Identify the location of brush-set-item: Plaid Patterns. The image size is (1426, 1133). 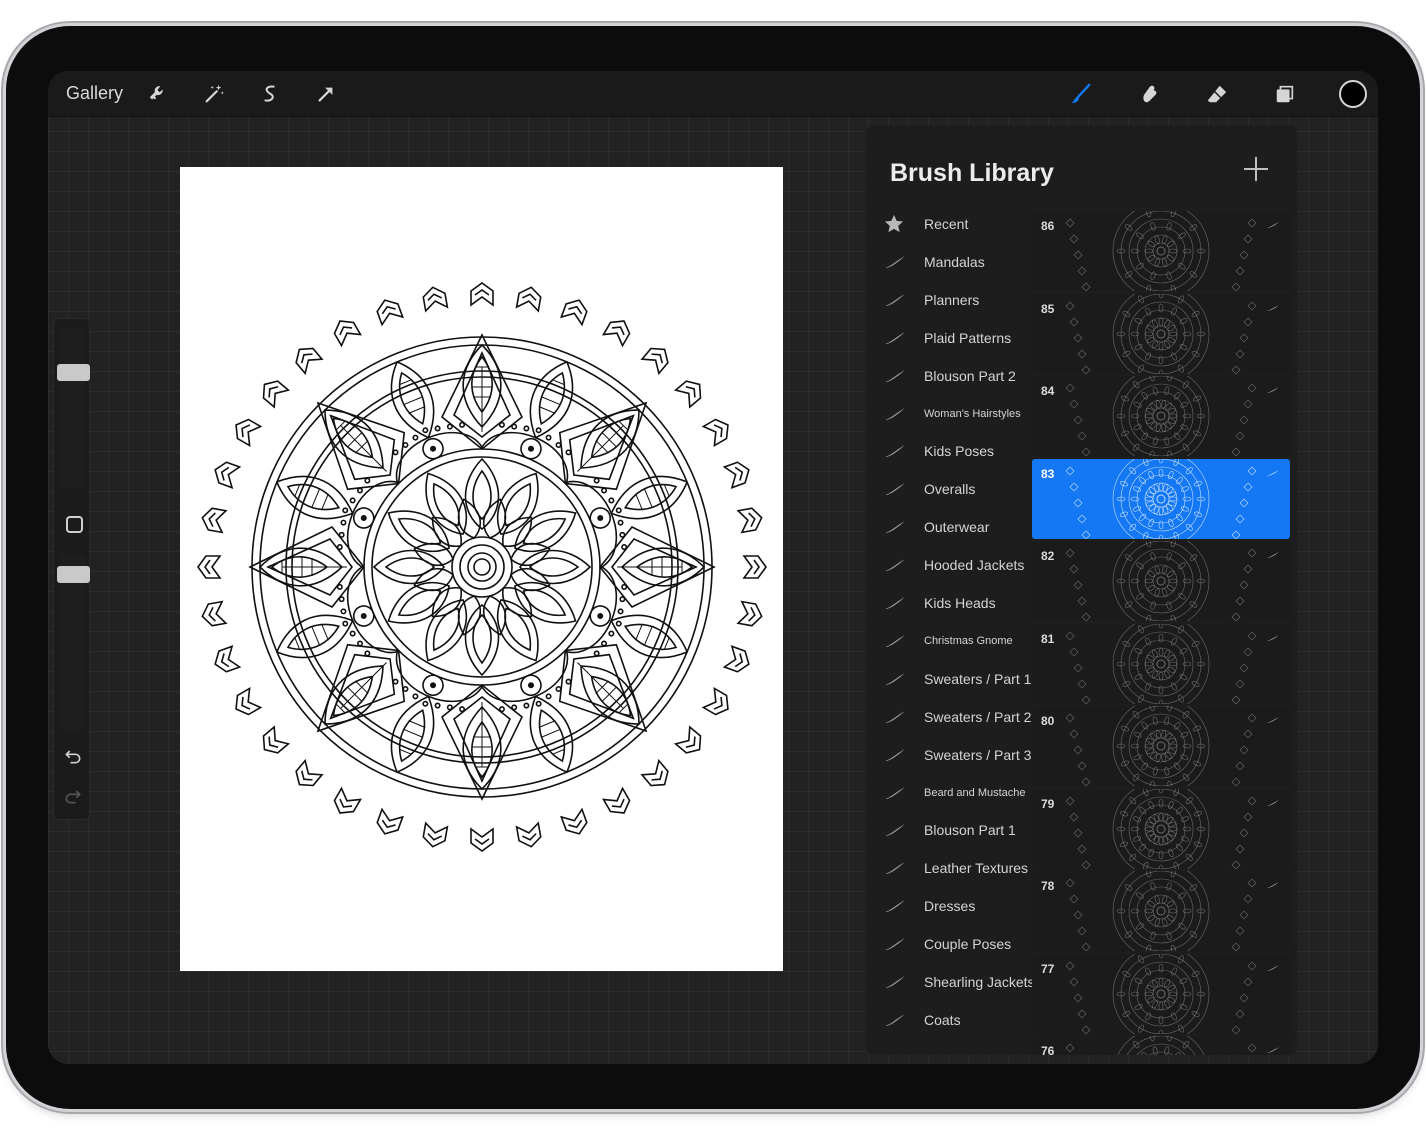
(949, 338).